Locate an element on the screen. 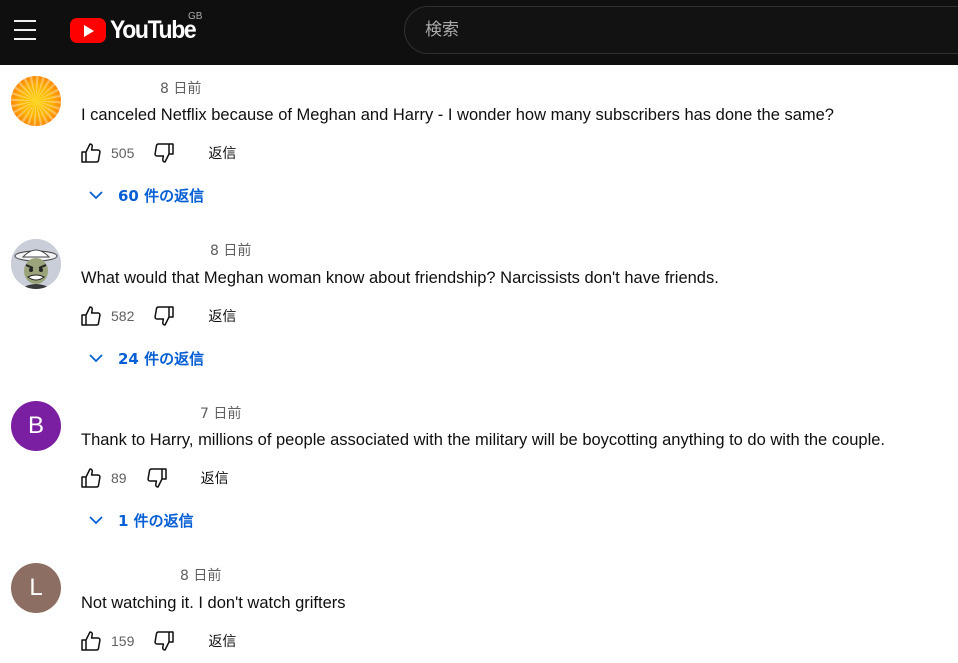  cartoon-face-icon is located at coordinates (36, 264).